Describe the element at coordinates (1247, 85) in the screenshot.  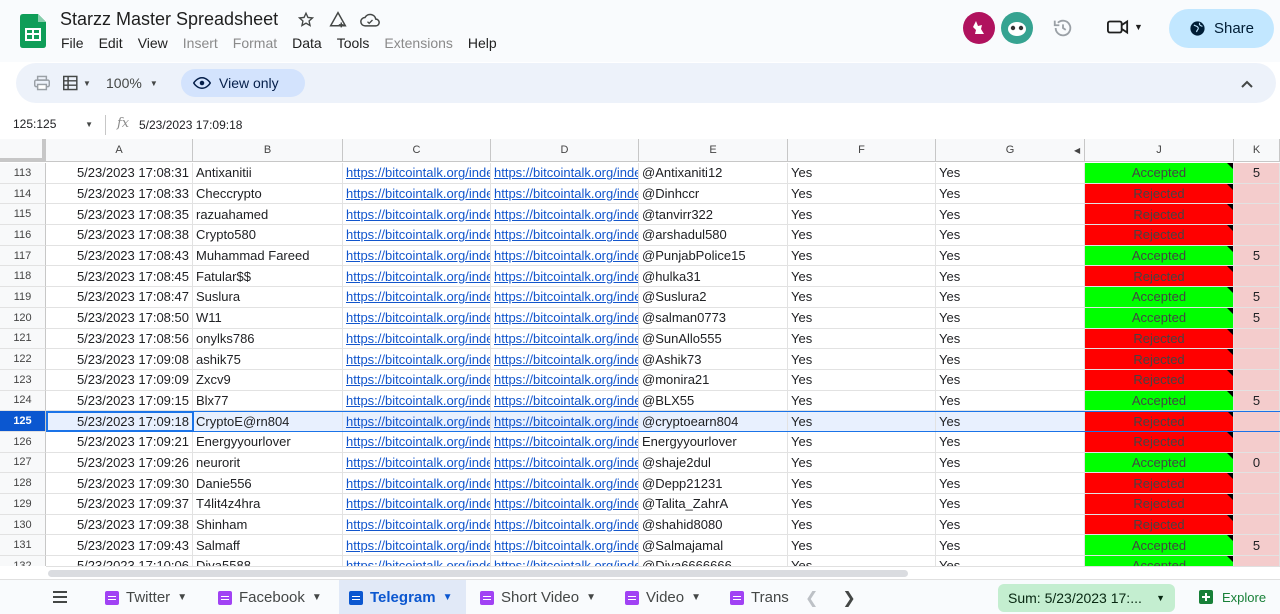
I see `collapse-toolbar-icon` at that location.